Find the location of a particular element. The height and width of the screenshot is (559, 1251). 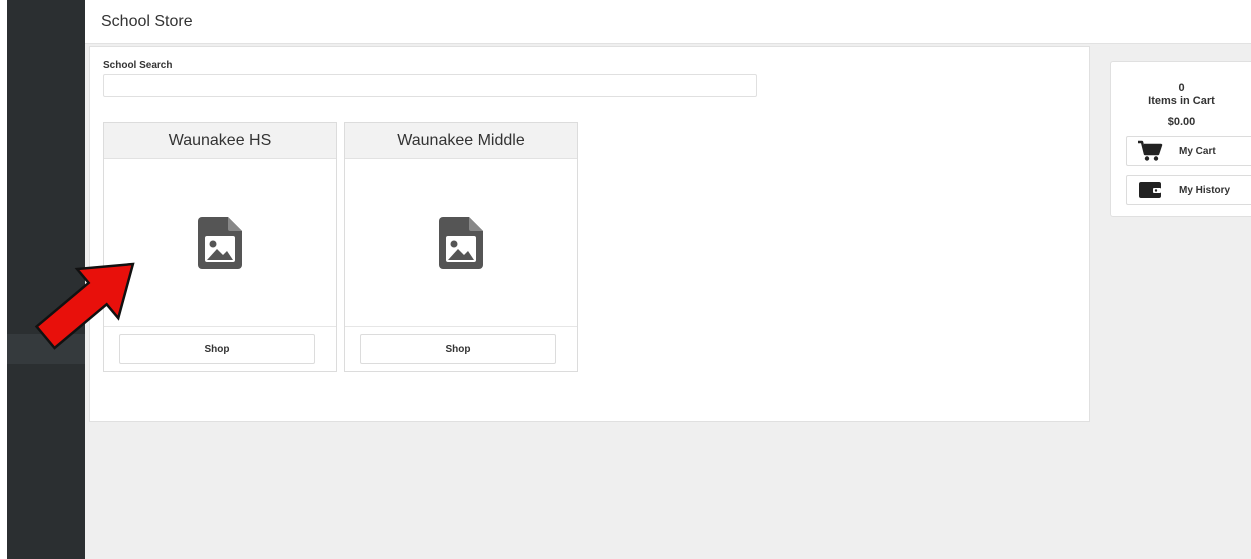

my-history-label: My History is located at coordinates (1205, 190).